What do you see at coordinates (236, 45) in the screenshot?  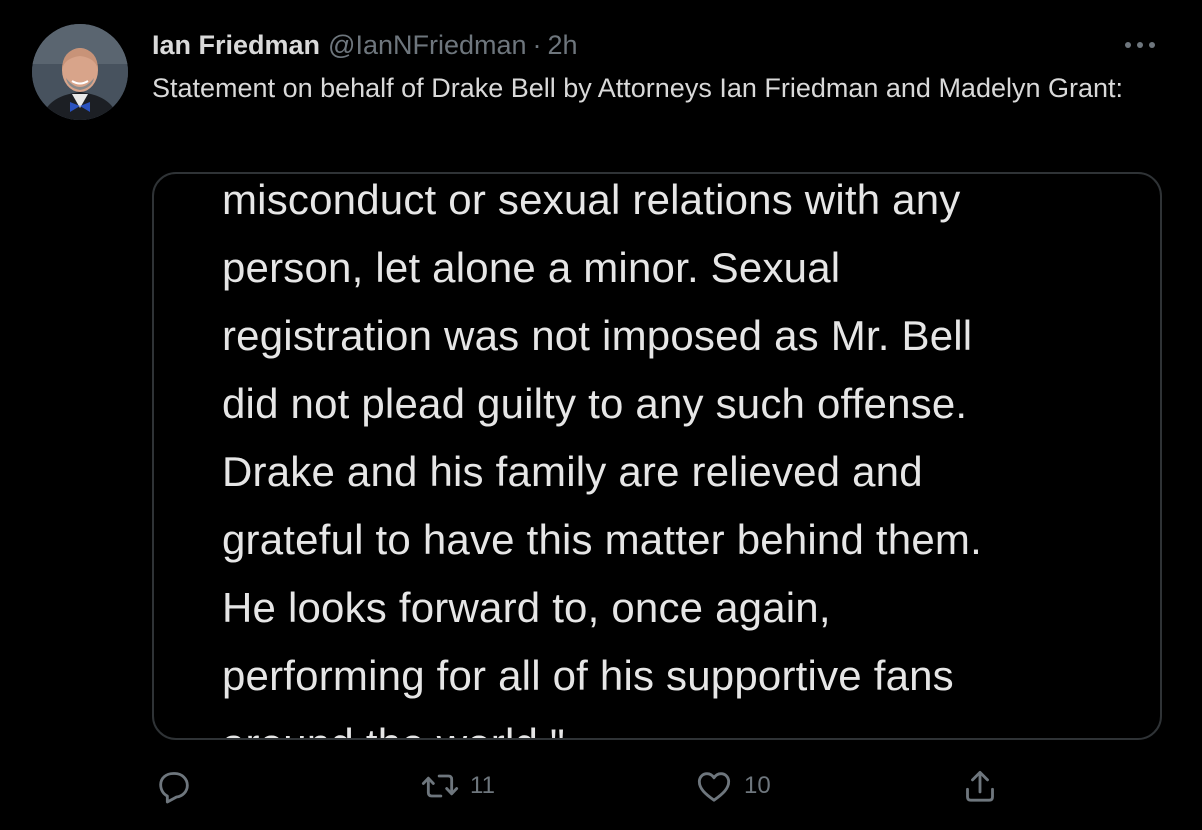 I see `author-name: Ian Friedman` at bounding box center [236, 45].